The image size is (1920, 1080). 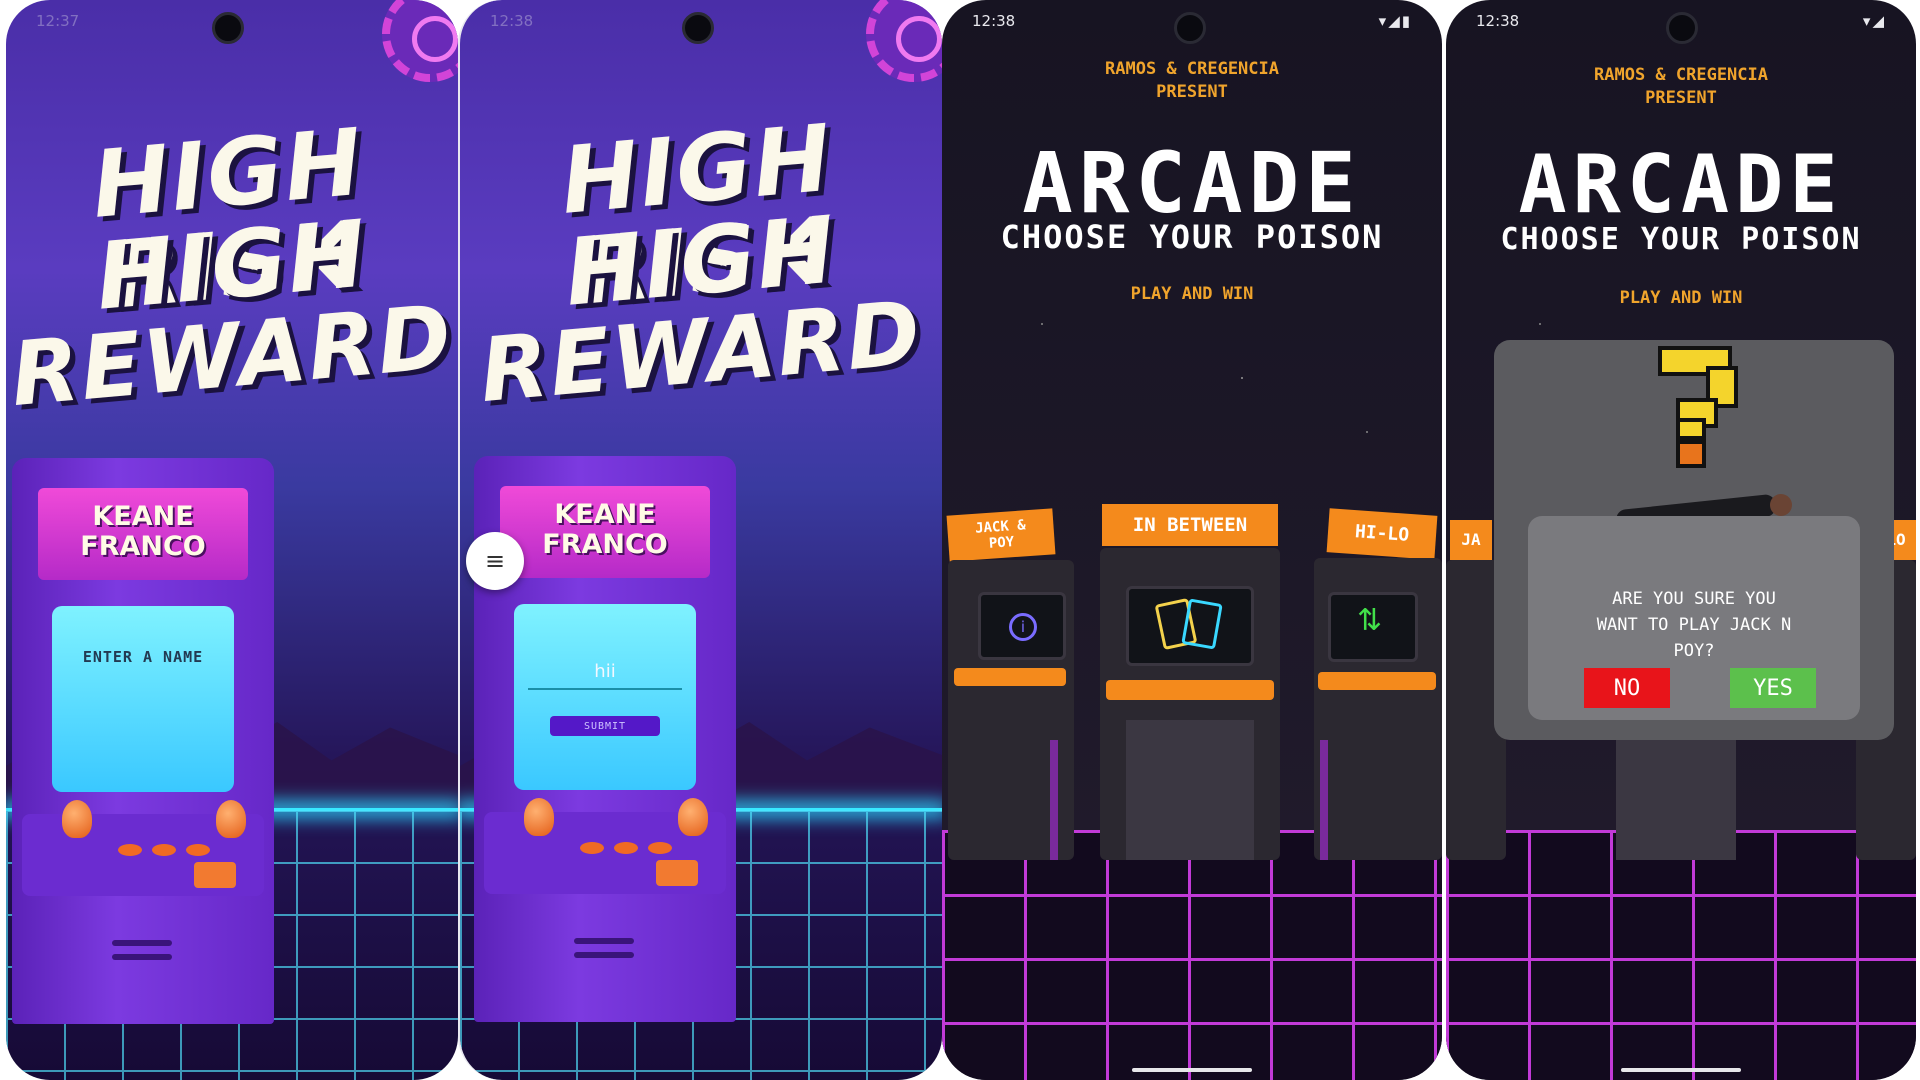 What do you see at coordinates (58, 21) in the screenshot?
I see `status-time: 12:37` at bounding box center [58, 21].